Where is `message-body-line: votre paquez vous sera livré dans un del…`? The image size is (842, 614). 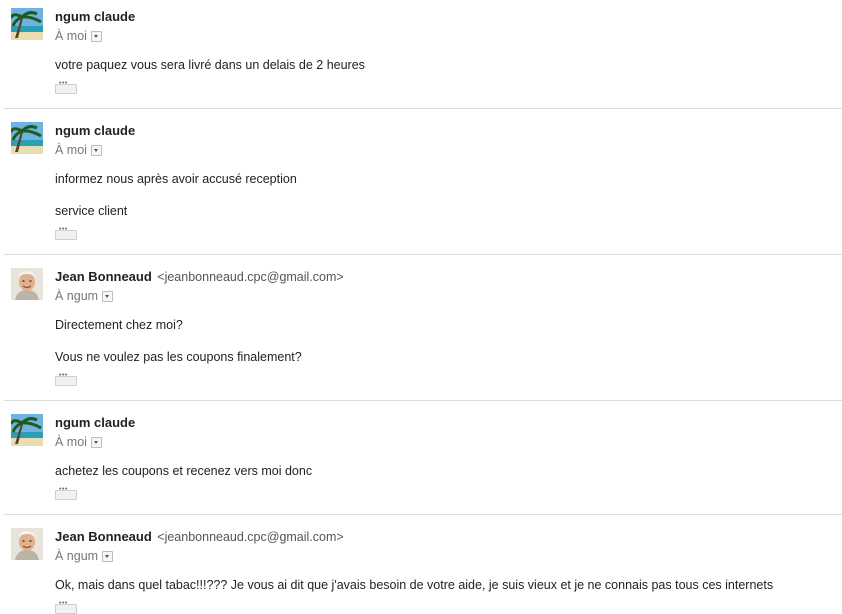 message-body-line: votre paquez vous sera livré dans un del… is located at coordinates (210, 65).